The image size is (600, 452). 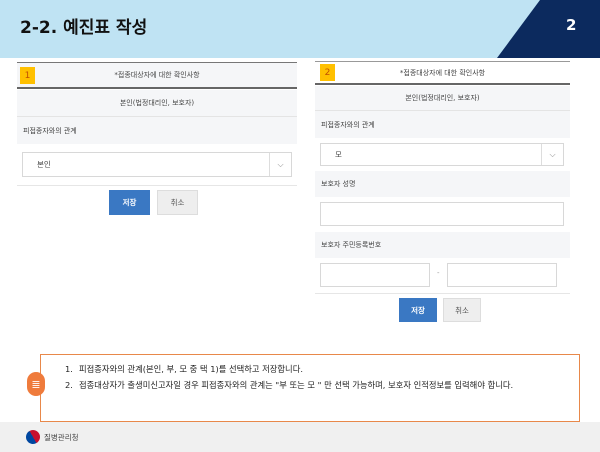 I want to click on guardian-id-front-input, so click(x=375, y=275).